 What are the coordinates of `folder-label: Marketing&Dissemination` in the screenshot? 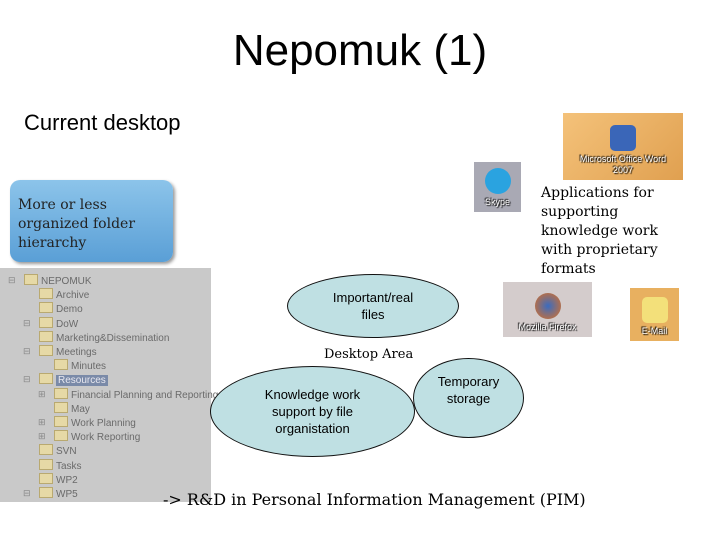 It's located at (113, 338).